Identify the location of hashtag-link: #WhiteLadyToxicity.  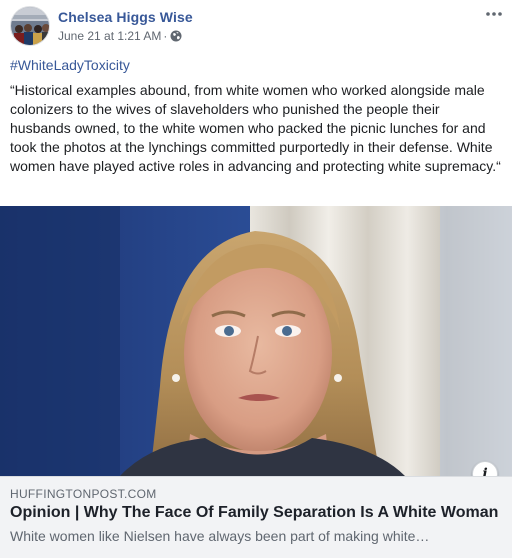
(70, 65).